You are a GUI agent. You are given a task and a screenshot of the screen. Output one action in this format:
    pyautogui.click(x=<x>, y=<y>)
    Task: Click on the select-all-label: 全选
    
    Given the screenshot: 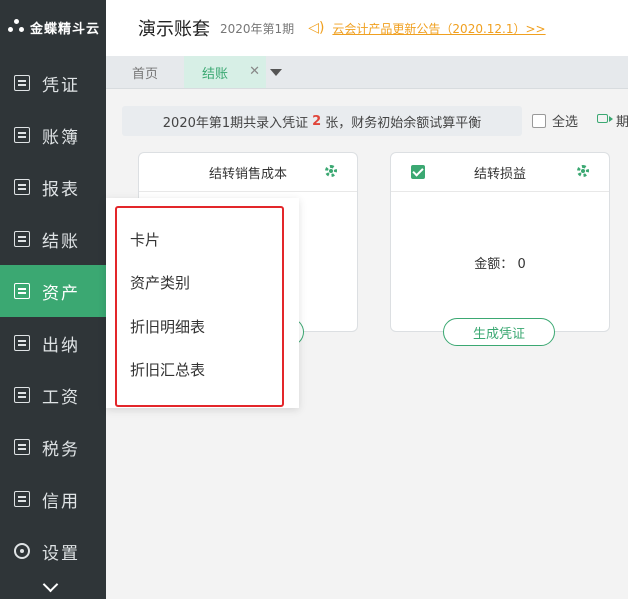 What is the action you would take?
    pyautogui.click(x=565, y=122)
    